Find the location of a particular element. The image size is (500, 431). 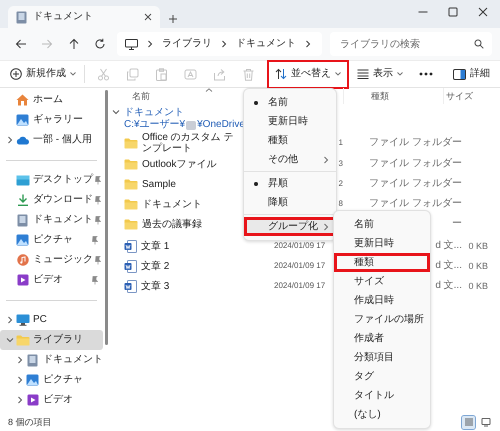

sidebar-item: ライブラリ is located at coordinates (51, 340).